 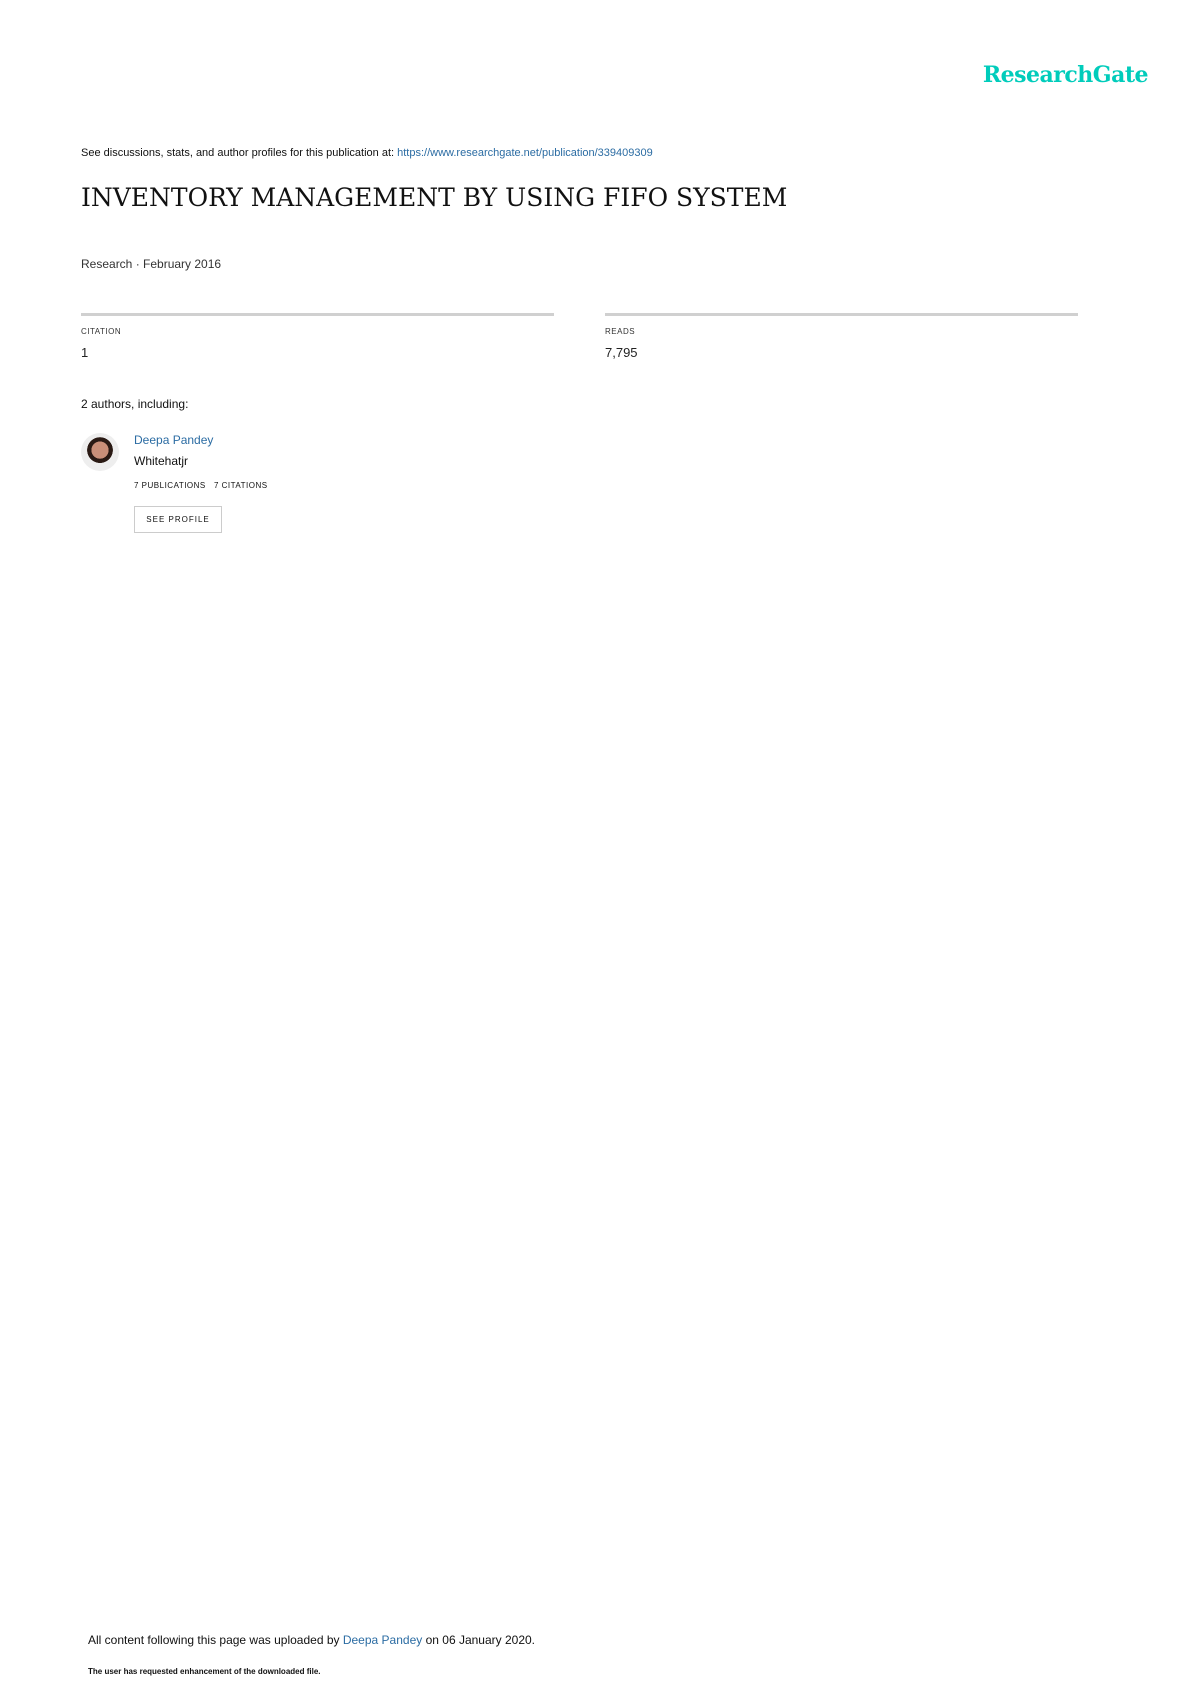 I want to click on researchgate-logo: ResearchGate, so click(x=1066, y=75).